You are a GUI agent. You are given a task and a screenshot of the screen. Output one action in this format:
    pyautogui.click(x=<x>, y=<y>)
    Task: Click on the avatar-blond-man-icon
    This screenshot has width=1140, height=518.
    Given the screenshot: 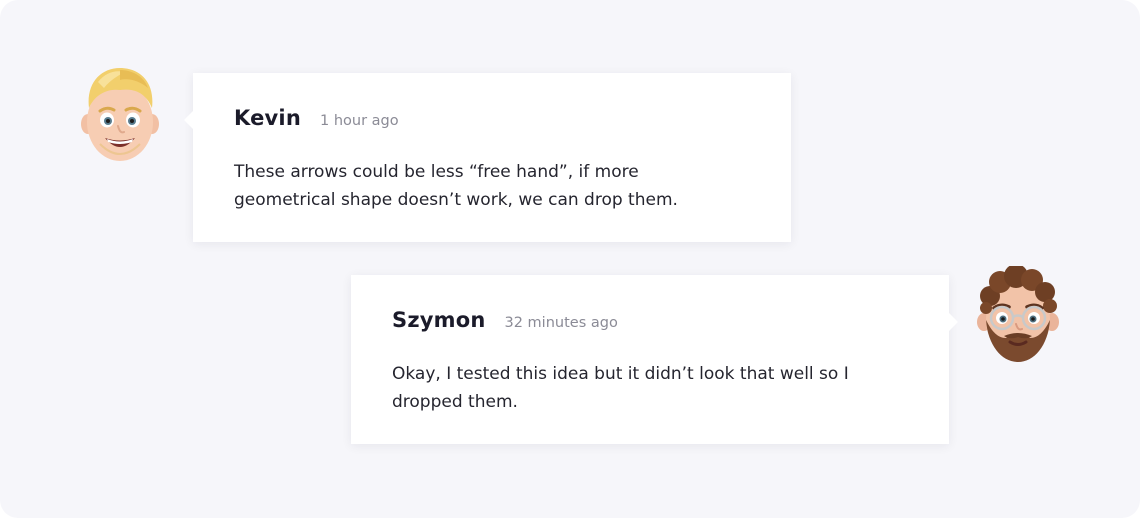 What is the action you would take?
    pyautogui.click(x=120, y=114)
    